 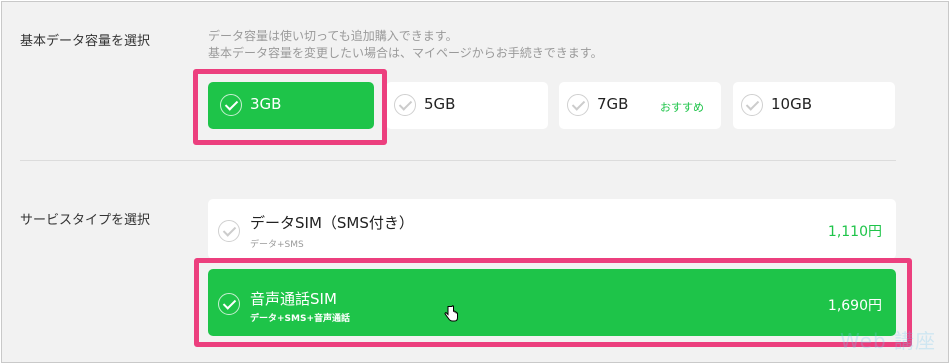 What do you see at coordinates (552, 229) in the screenshot?
I see `service-option-data-sim: データSIM（SMS付き） データ+SMS 1,110円` at bounding box center [552, 229].